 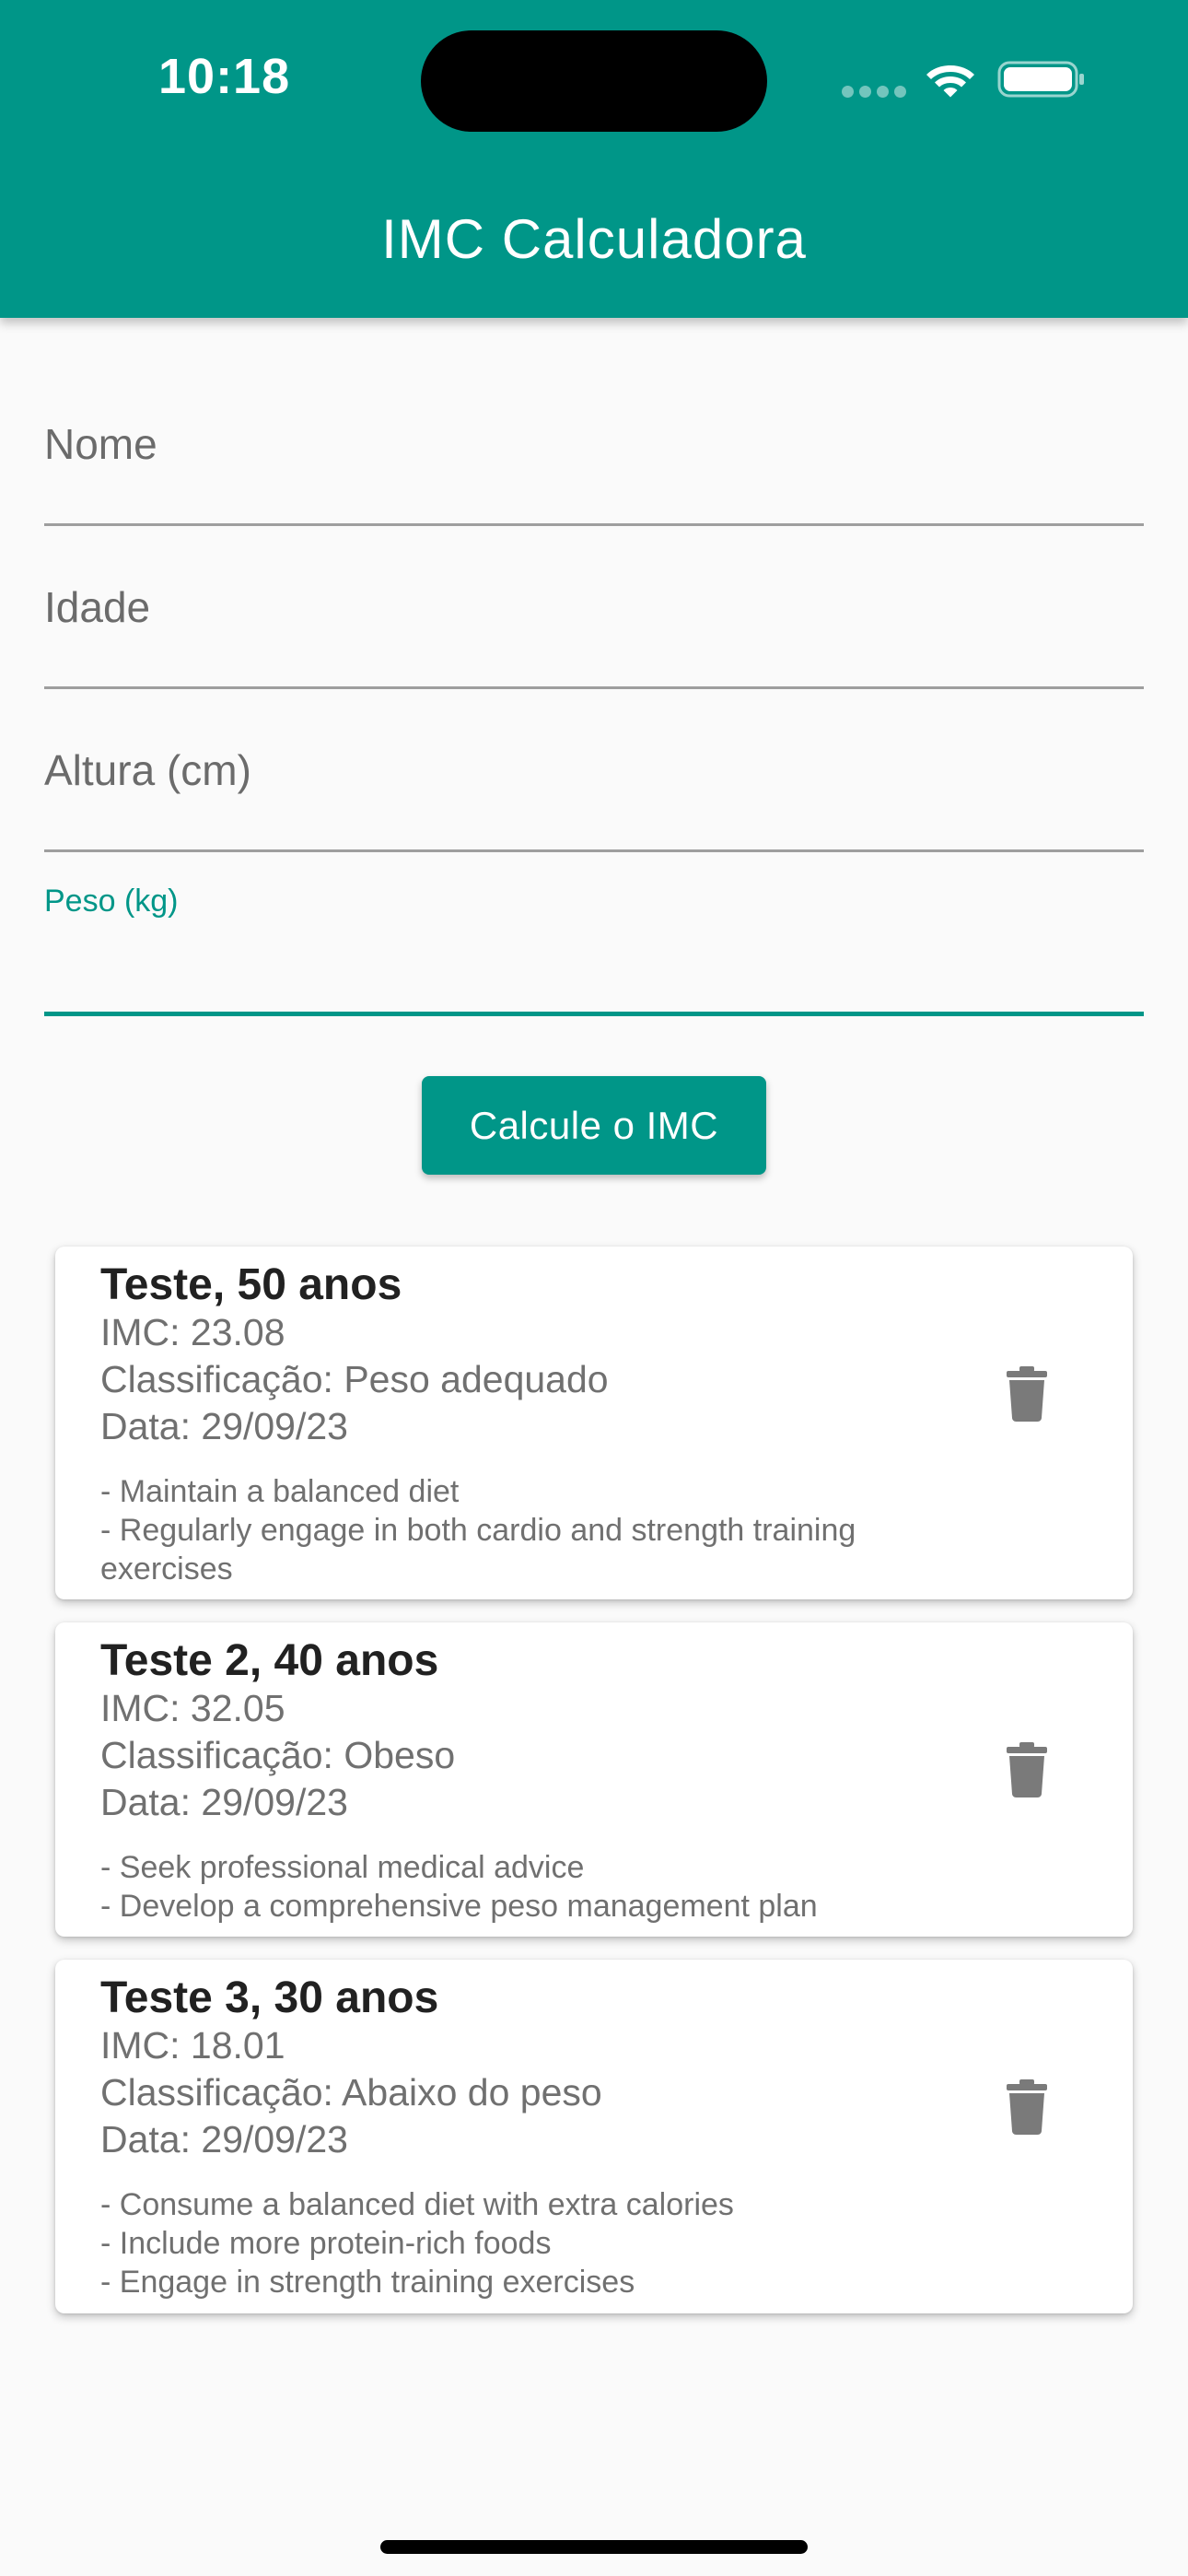 I want to click on nome-underline, so click(x=594, y=524).